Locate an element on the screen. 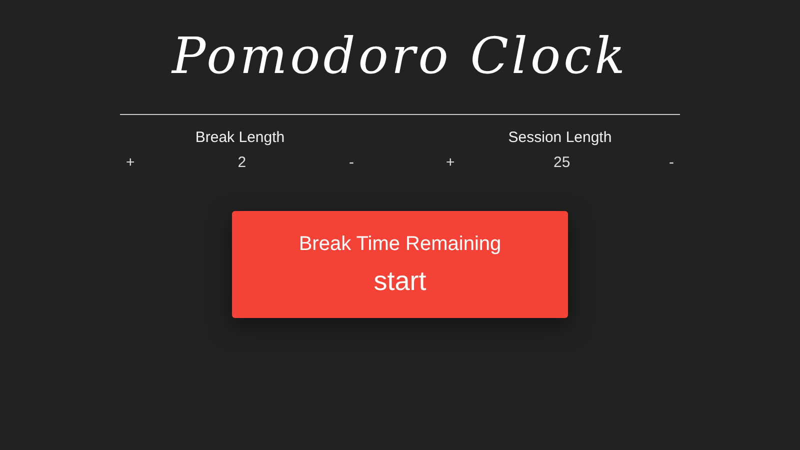 Image resolution: width=800 pixels, height=450 pixels. timer-display: start is located at coordinates (400, 281).